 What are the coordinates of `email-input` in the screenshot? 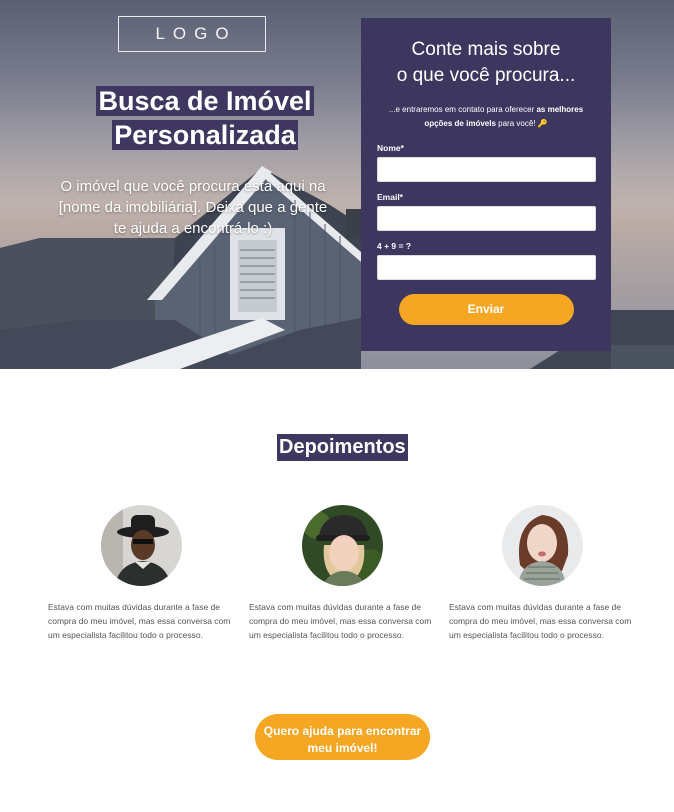 It's located at (486, 218).